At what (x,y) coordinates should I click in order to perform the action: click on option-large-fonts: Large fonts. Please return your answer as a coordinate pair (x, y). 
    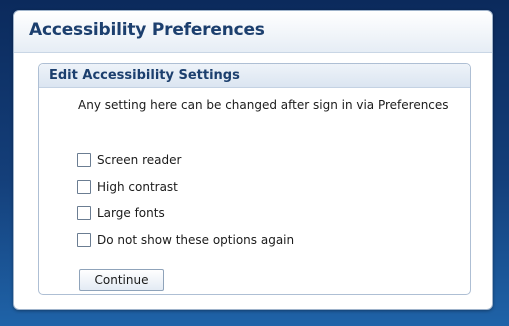
    Looking at the image, I should click on (121, 213).